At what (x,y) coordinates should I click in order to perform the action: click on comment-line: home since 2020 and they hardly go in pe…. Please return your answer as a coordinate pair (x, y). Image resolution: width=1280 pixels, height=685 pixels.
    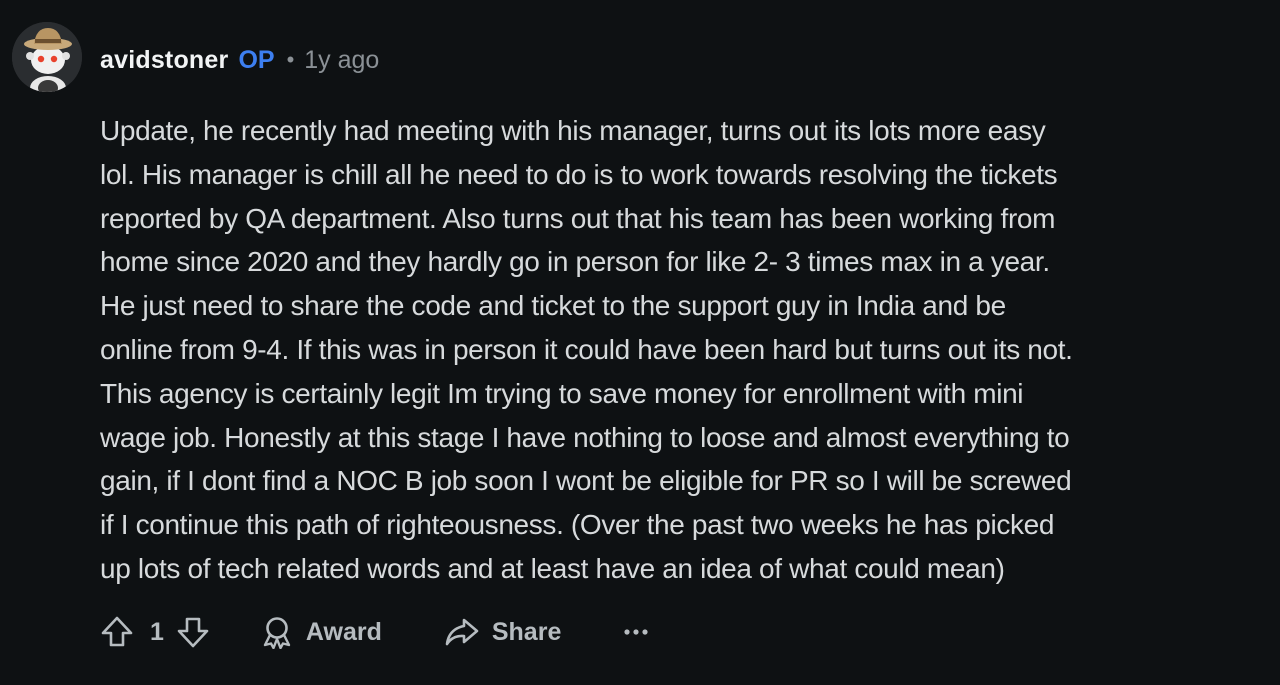
    Looking at the image, I should click on (575, 262).